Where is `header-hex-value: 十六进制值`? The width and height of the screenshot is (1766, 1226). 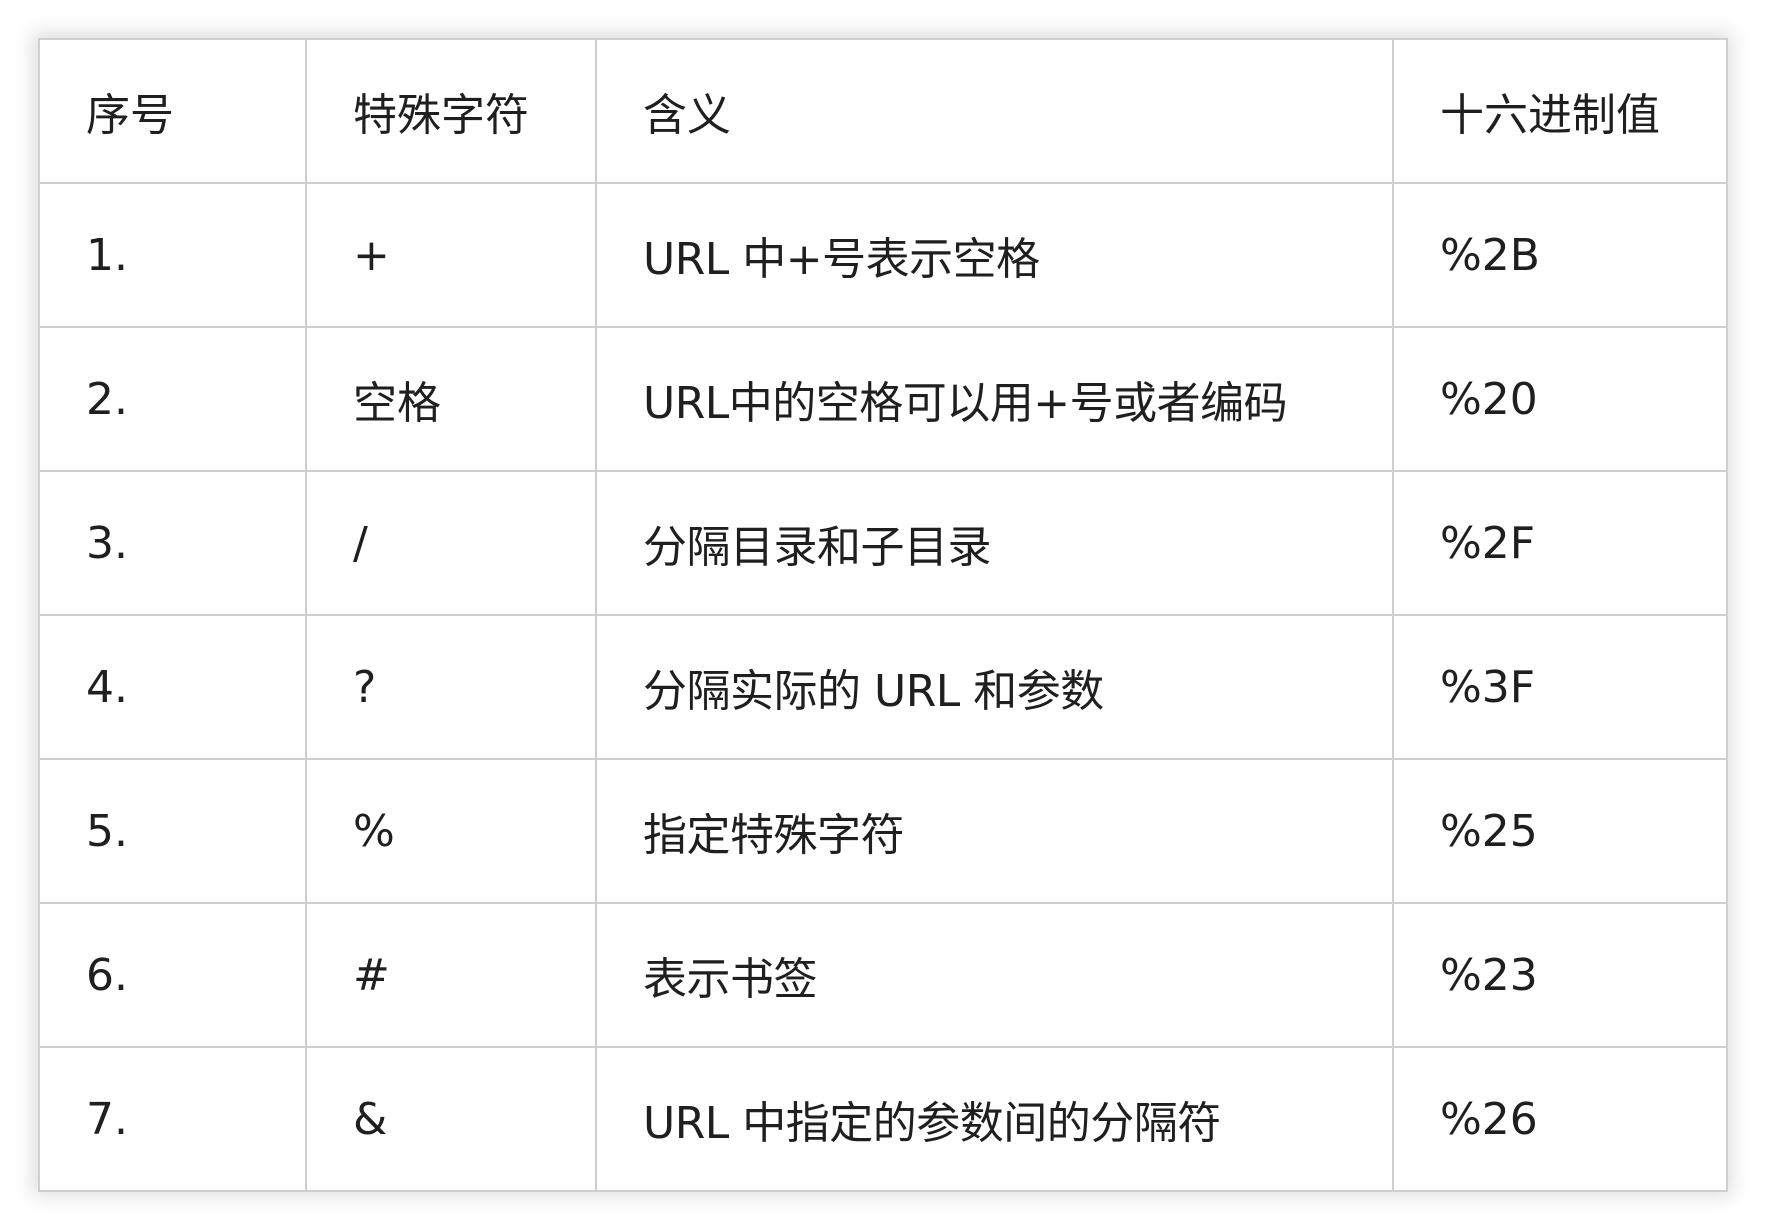
header-hex-value: 十六进制值 is located at coordinates (1560, 111).